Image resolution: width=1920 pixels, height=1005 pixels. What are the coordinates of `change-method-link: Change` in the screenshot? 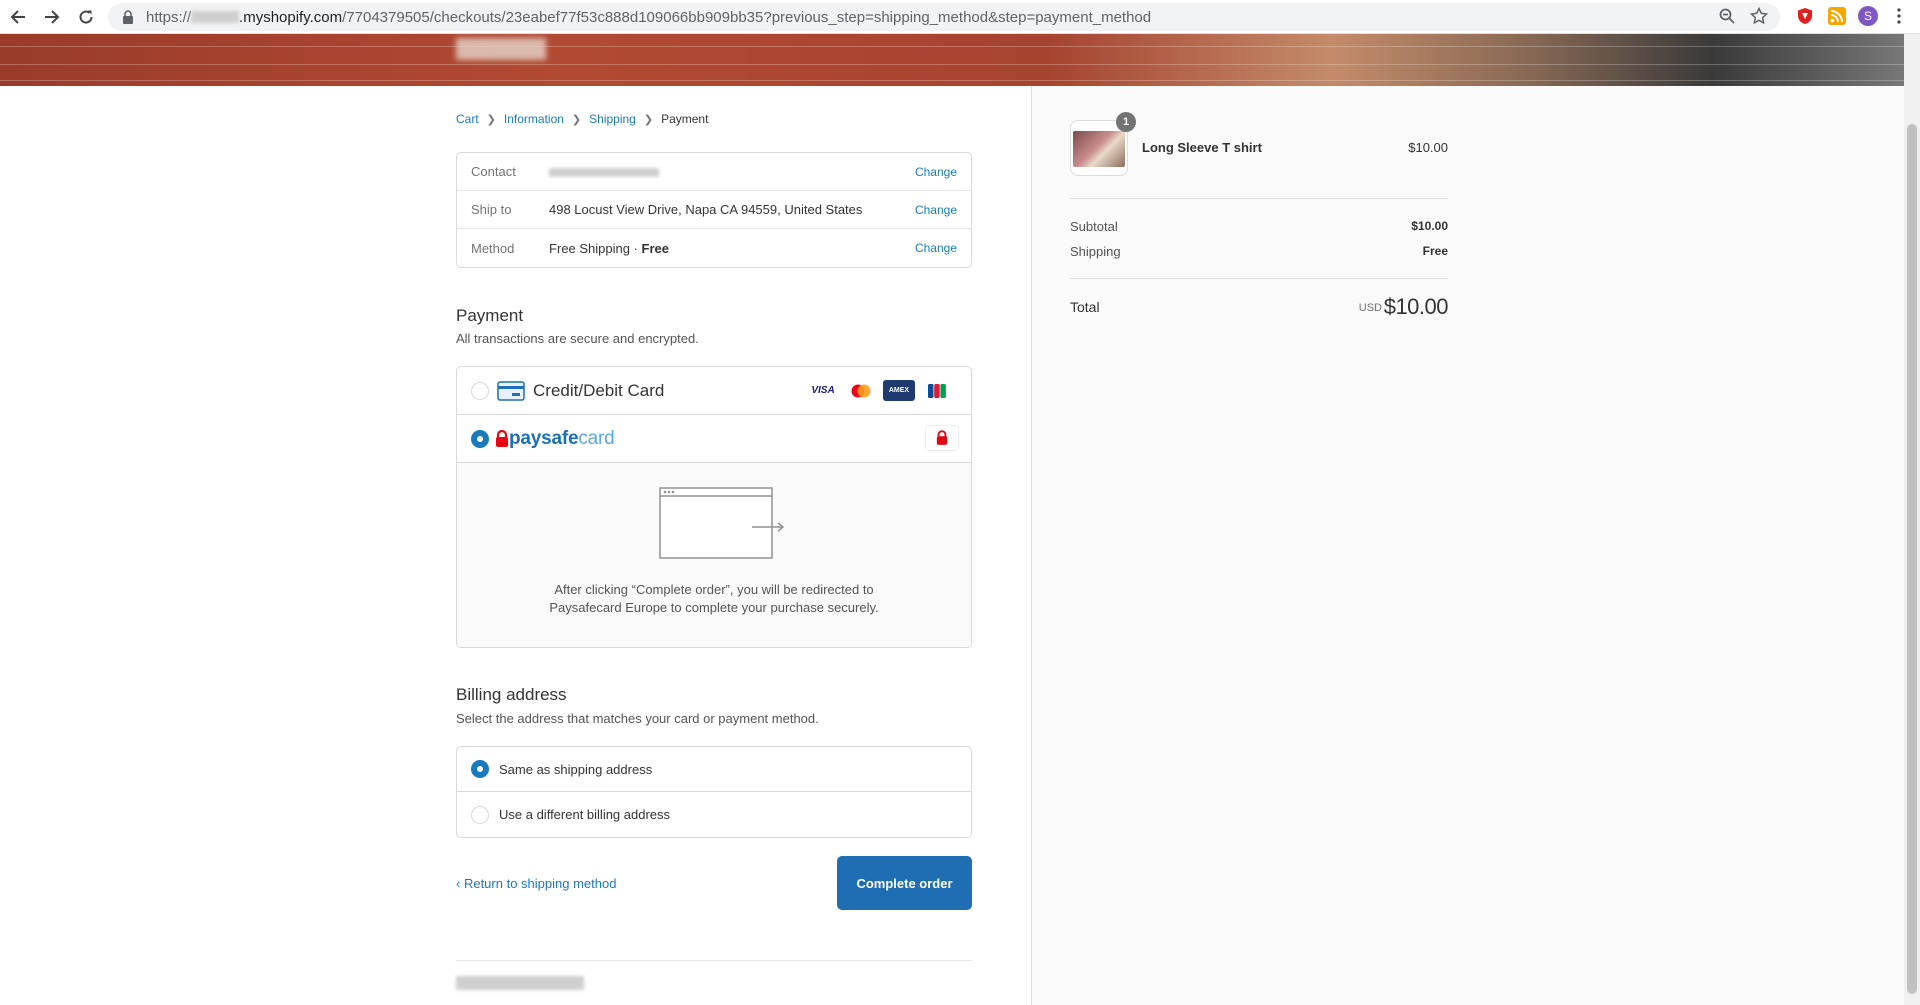 It's located at (936, 248).